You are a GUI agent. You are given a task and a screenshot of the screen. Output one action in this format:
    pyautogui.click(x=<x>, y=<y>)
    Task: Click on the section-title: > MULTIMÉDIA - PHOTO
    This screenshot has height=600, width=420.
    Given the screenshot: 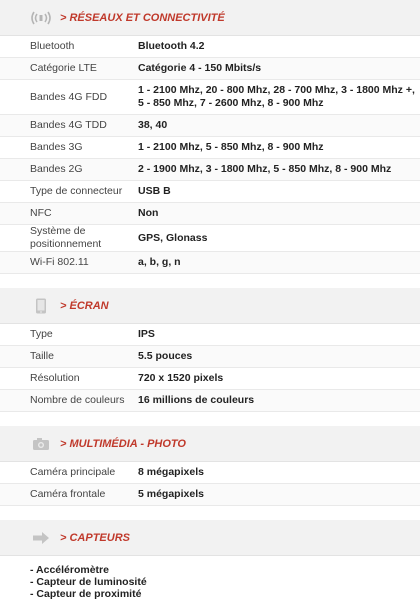 What is the action you would take?
    pyautogui.click(x=123, y=443)
    